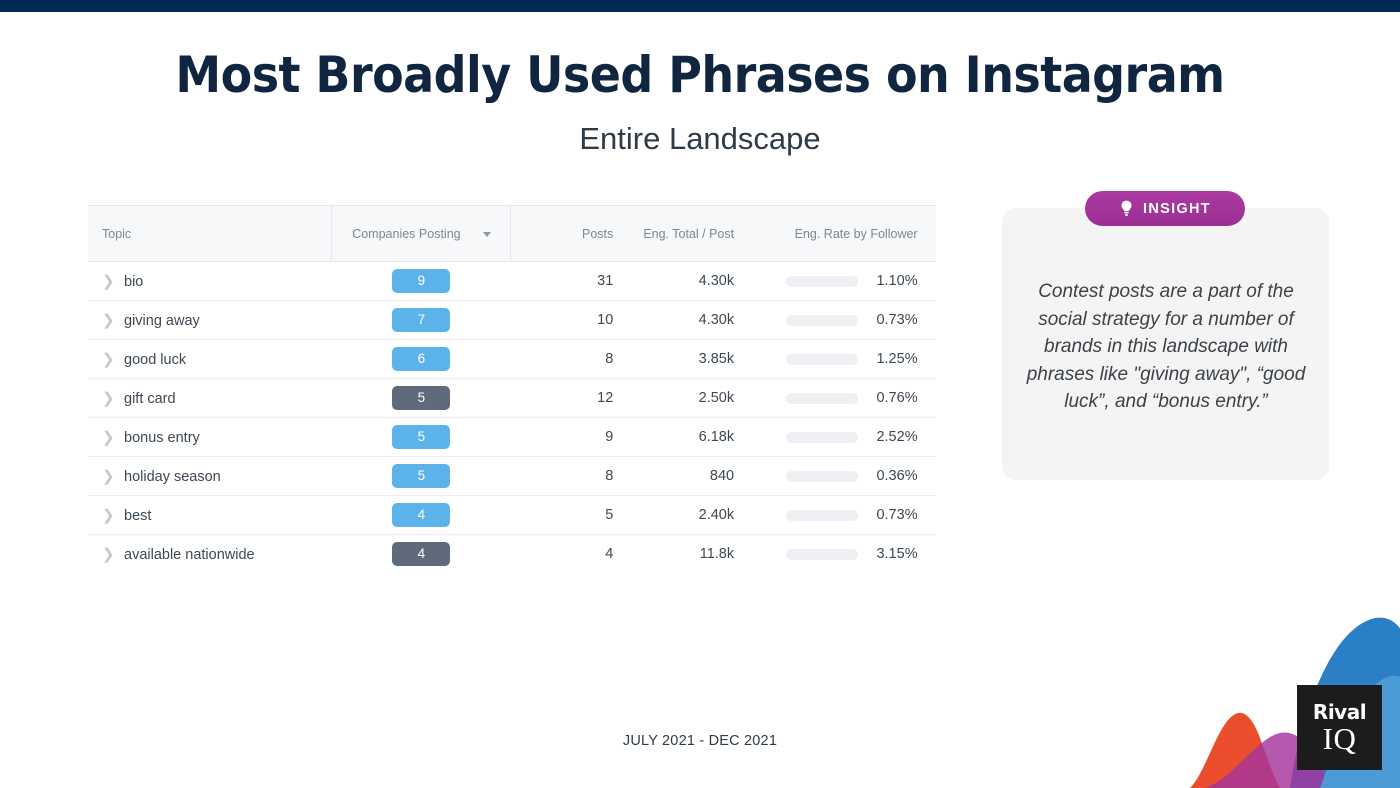 This screenshot has width=1400, height=788. I want to click on table-row: ❯ bonus entry 5 96.18k 2.52% +3.78x, so click(512, 437).